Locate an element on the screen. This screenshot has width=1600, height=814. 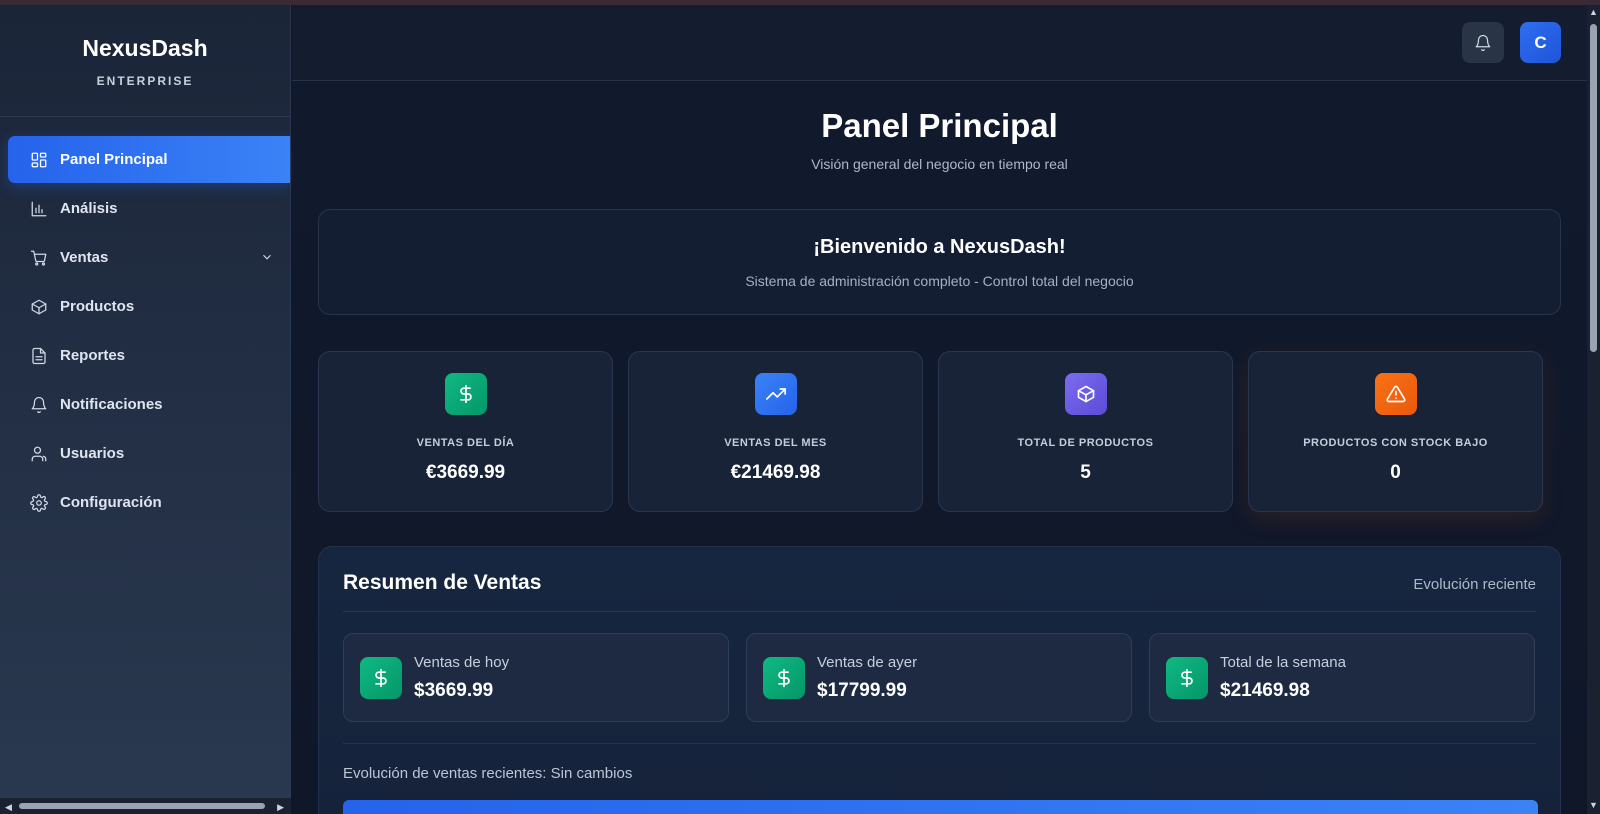
summary-card-ayer: Ventas de ayer $17799.99 is located at coordinates (939, 677).